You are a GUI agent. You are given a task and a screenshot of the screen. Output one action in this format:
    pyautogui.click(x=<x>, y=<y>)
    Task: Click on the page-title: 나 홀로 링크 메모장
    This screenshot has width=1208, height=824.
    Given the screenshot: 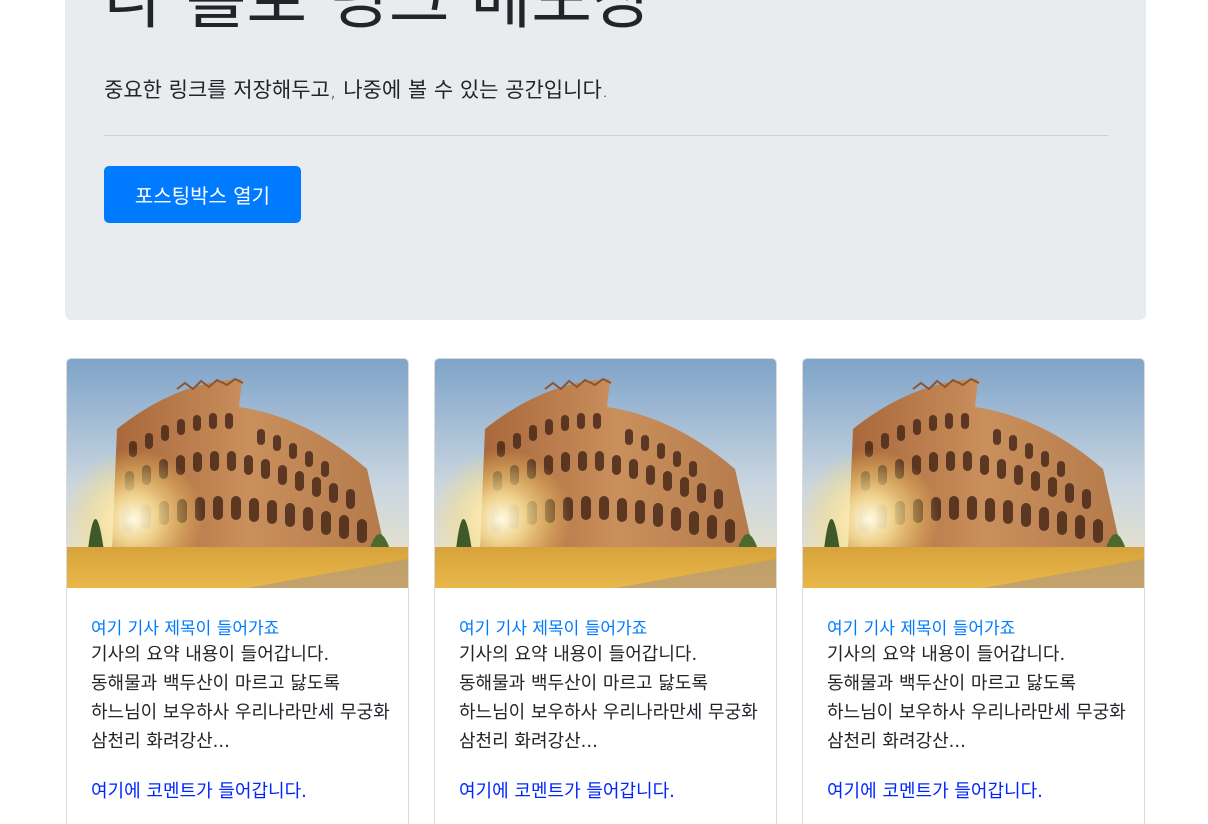 What is the action you would take?
    pyautogui.click(x=378, y=19)
    